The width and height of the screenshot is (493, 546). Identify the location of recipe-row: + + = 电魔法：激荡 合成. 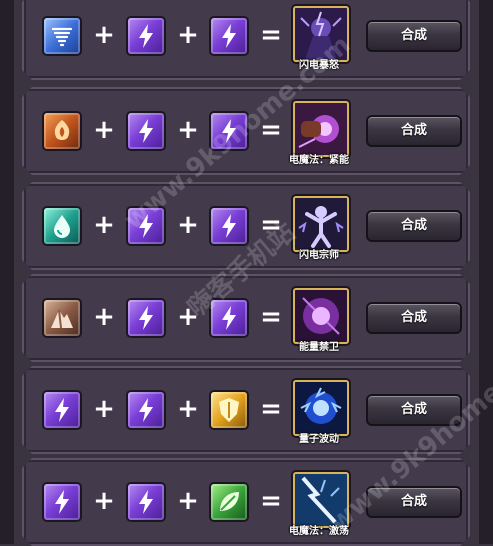
(246, 502).